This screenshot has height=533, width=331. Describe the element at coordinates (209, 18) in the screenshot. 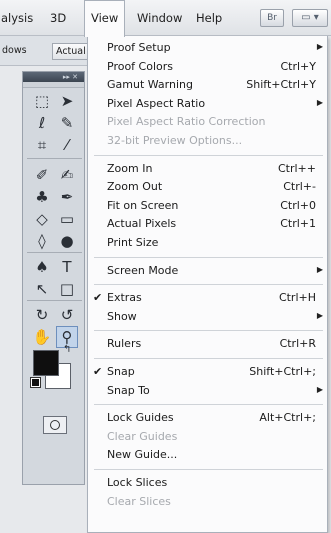

I see `menu-help: Help` at that location.